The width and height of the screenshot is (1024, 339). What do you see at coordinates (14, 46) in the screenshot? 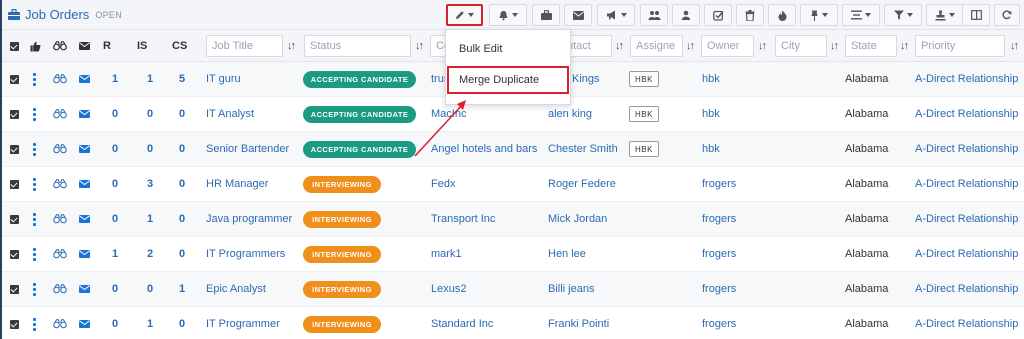
I see `select-all-checkbox` at bounding box center [14, 46].